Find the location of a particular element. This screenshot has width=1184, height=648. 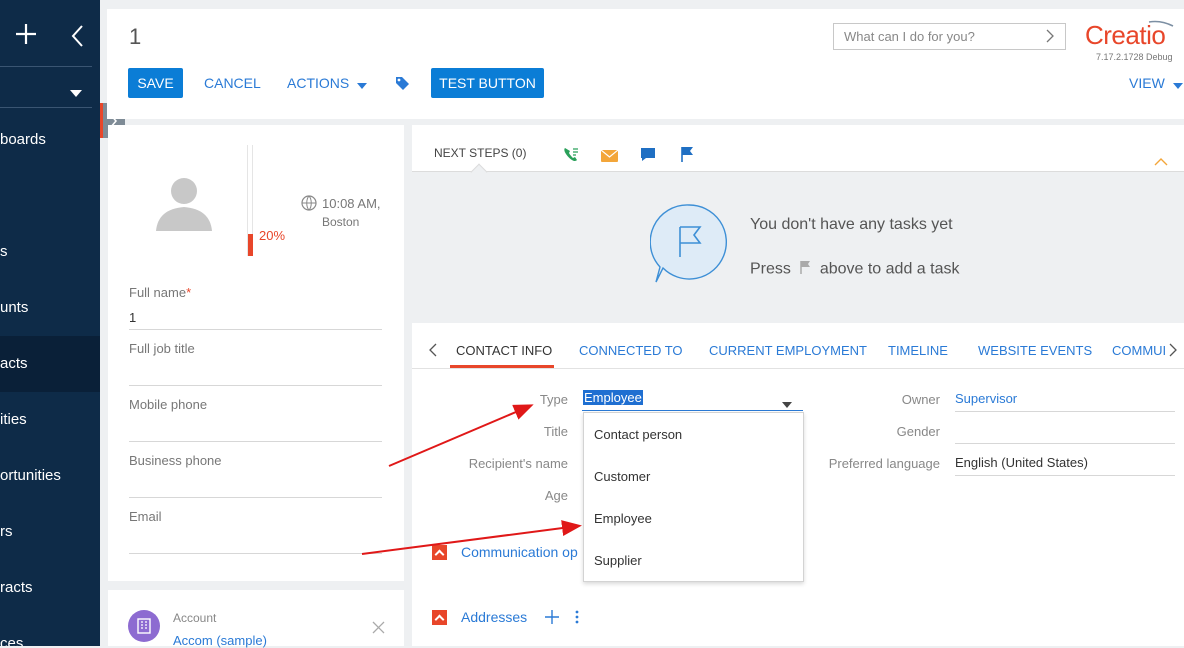

annotation-arrow-to-employee is located at coordinates (471, 537).